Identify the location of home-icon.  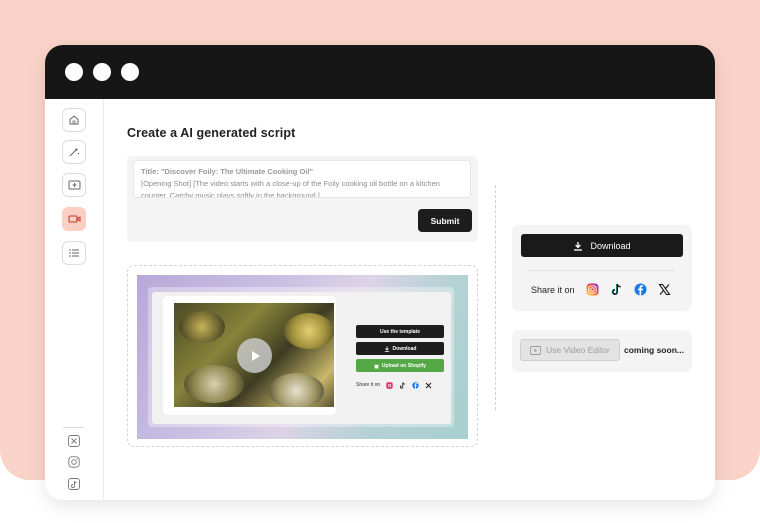
(74, 120).